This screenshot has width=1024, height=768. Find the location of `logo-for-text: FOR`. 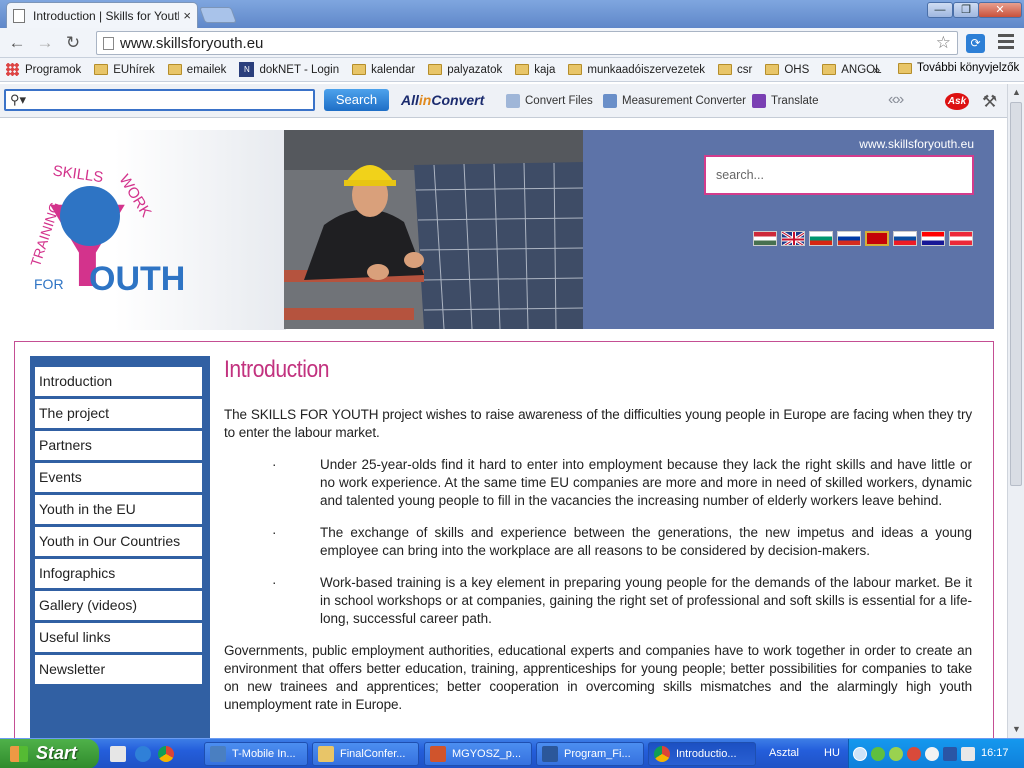

logo-for-text: FOR is located at coordinates (49, 284).